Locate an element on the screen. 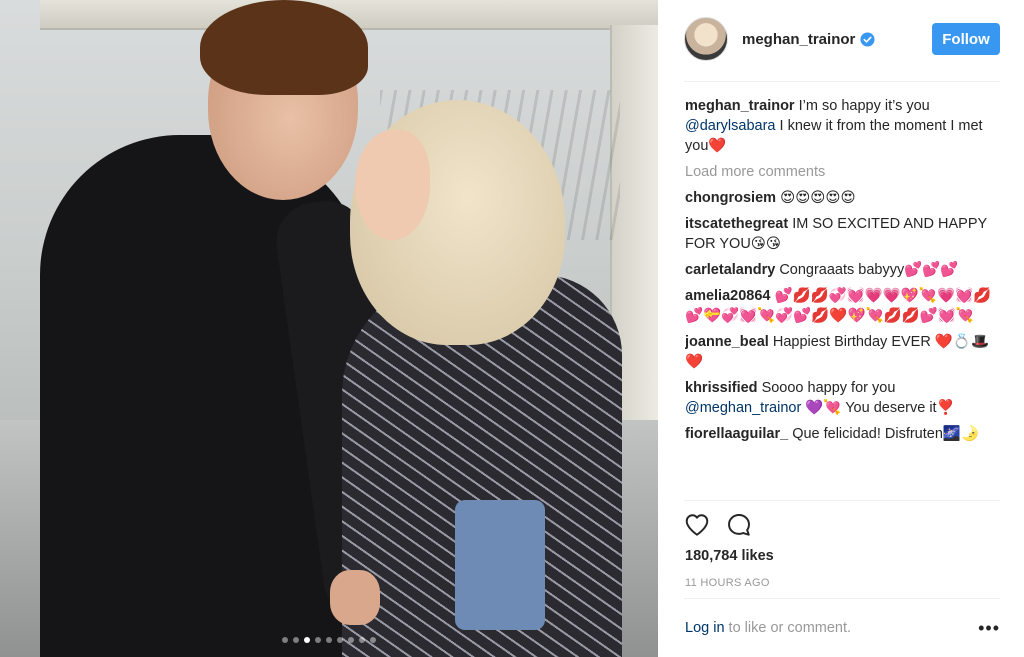 Image resolution: width=1024 pixels, height=657 pixels. comment-text: Happiest Birthday EVER is located at coordinates (851, 342).